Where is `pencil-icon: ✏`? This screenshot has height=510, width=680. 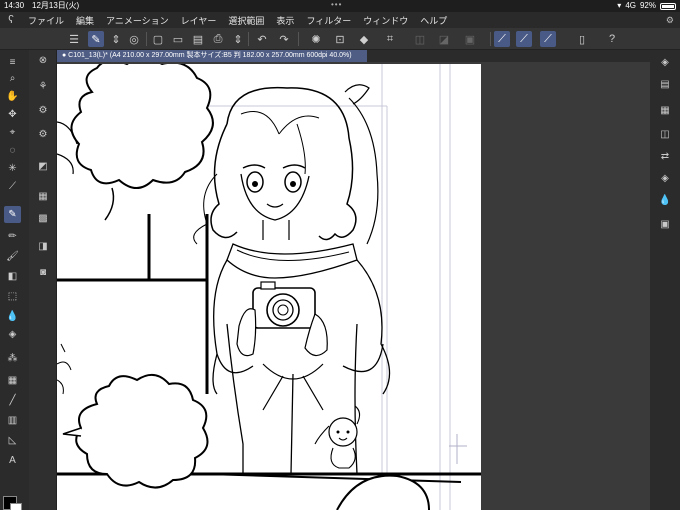
pencil-icon: ✏ is located at coordinates (12, 236).